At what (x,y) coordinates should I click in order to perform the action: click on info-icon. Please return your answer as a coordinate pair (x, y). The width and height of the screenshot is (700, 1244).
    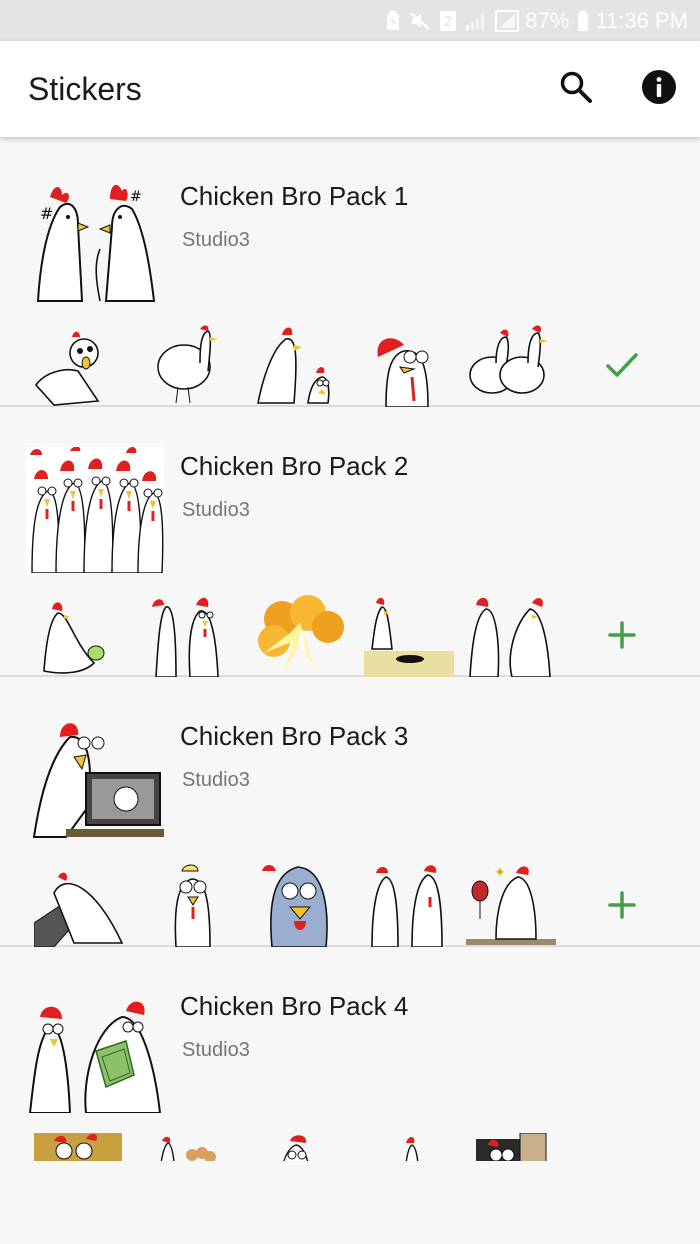
    Looking at the image, I should click on (659, 89).